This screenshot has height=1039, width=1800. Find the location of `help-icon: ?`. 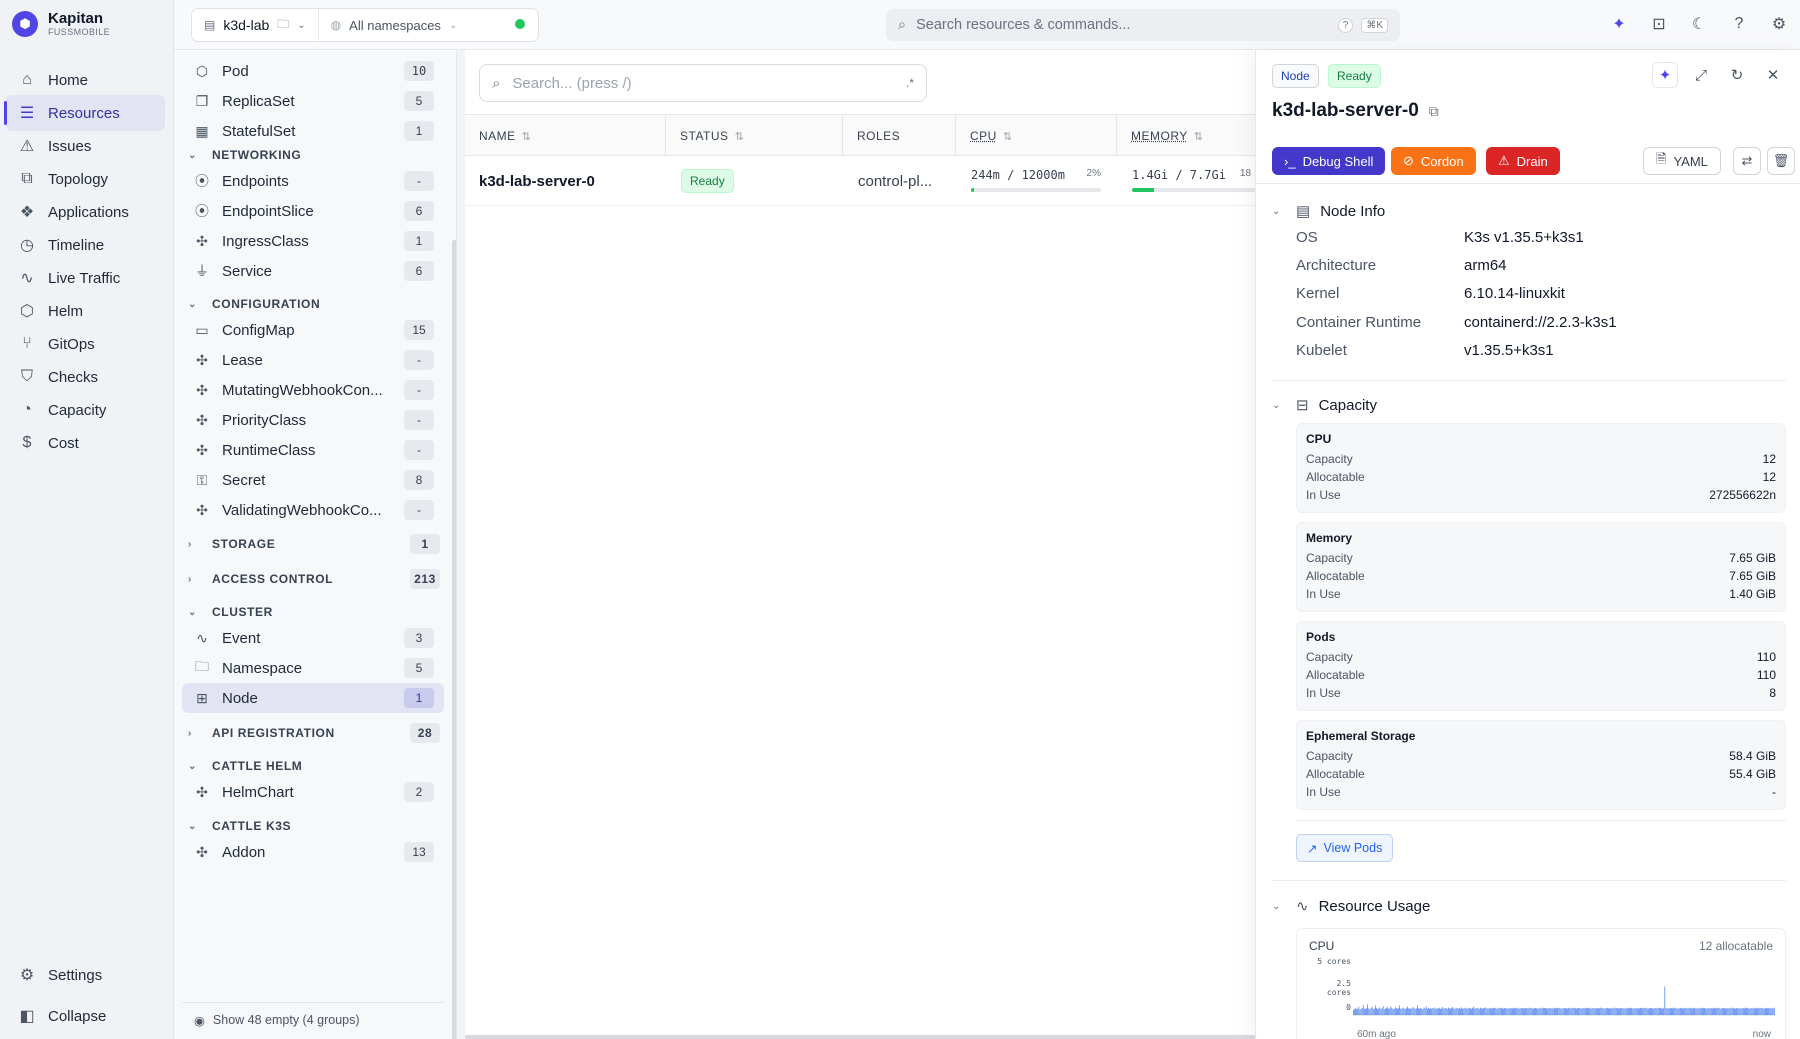

help-icon: ? is located at coordinates (1739, 24).